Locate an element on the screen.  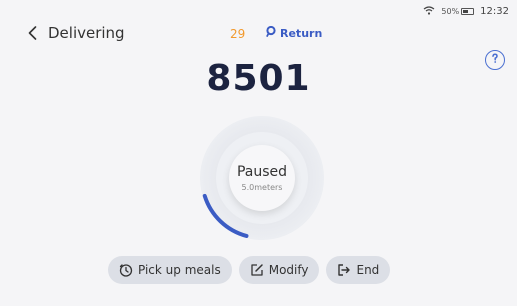
pick-up-meals-label: Pick up meals is located at coordinates (179, 270).